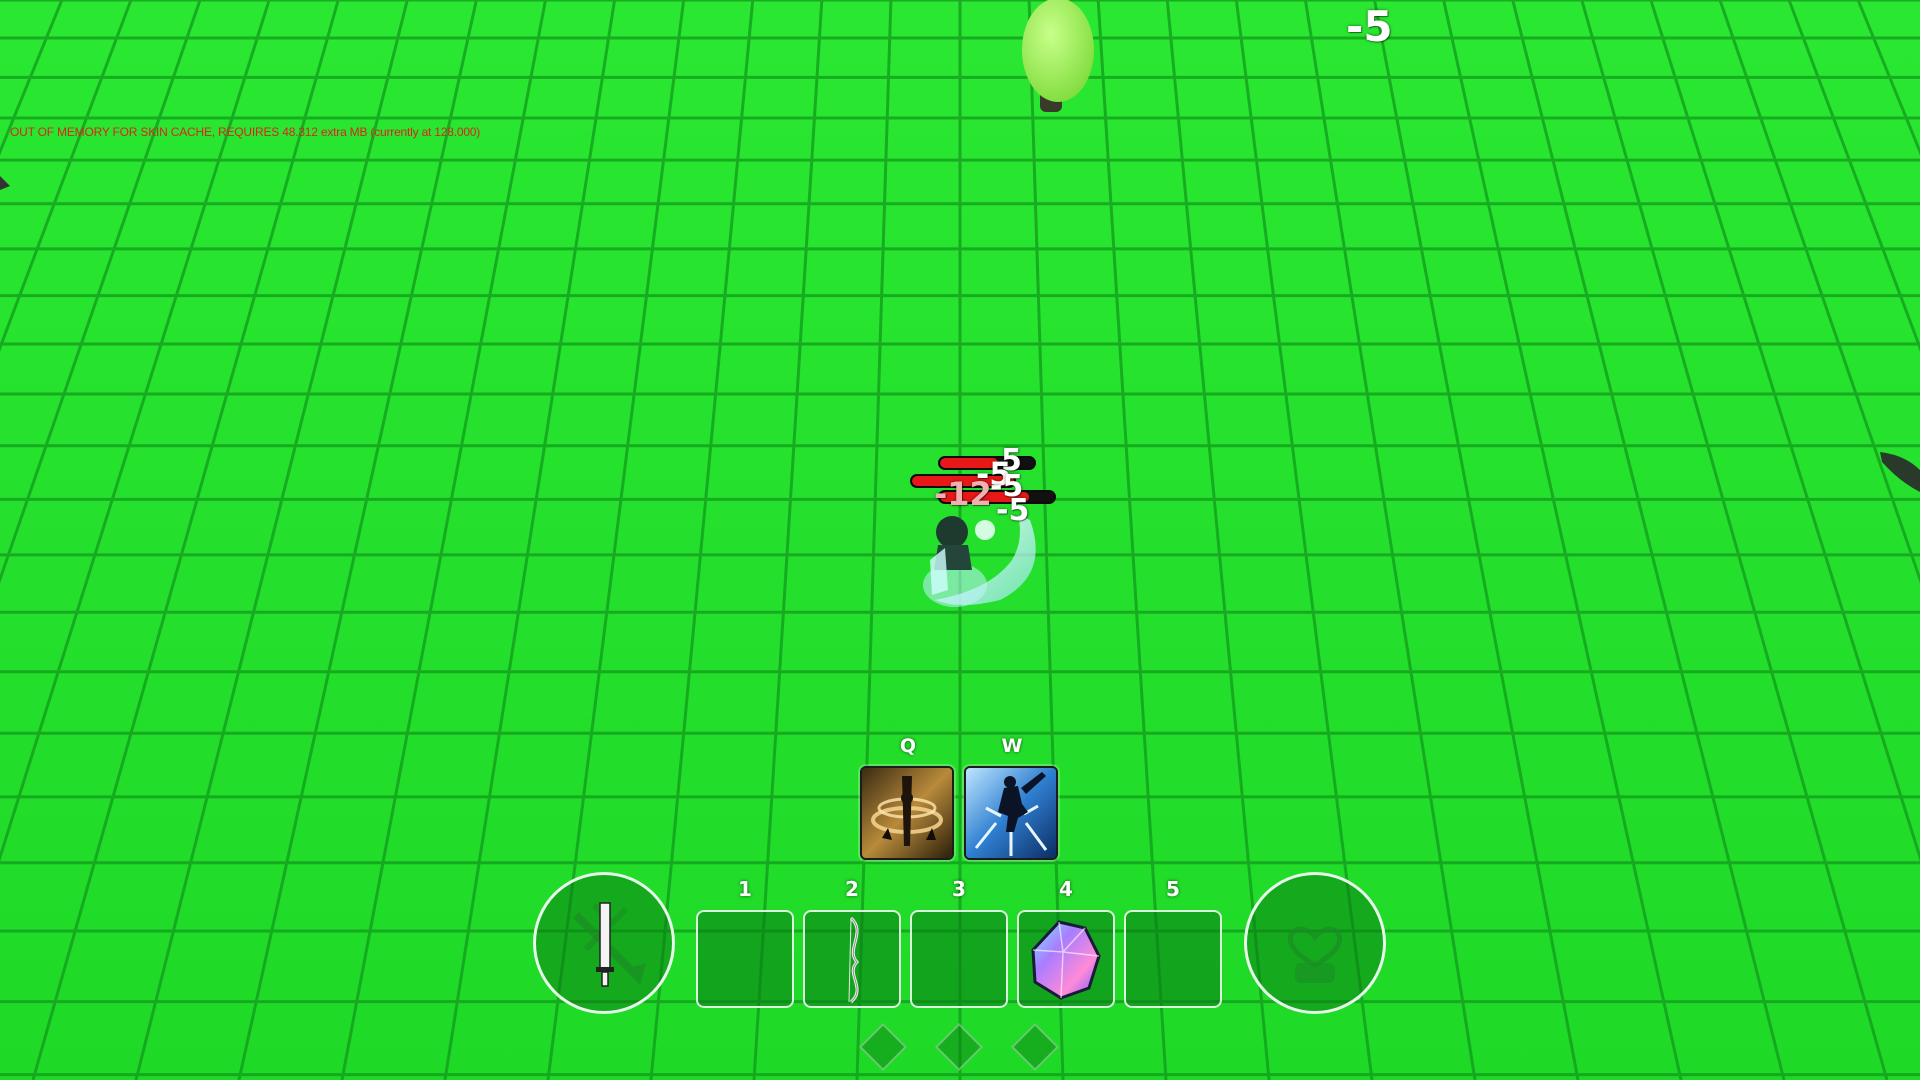 This screenshot has width=1920, height=1080. What do you see at coordinates (963, 494) in the screenshot?
I see `damage-number: -12` at bounding box center [963, 494].